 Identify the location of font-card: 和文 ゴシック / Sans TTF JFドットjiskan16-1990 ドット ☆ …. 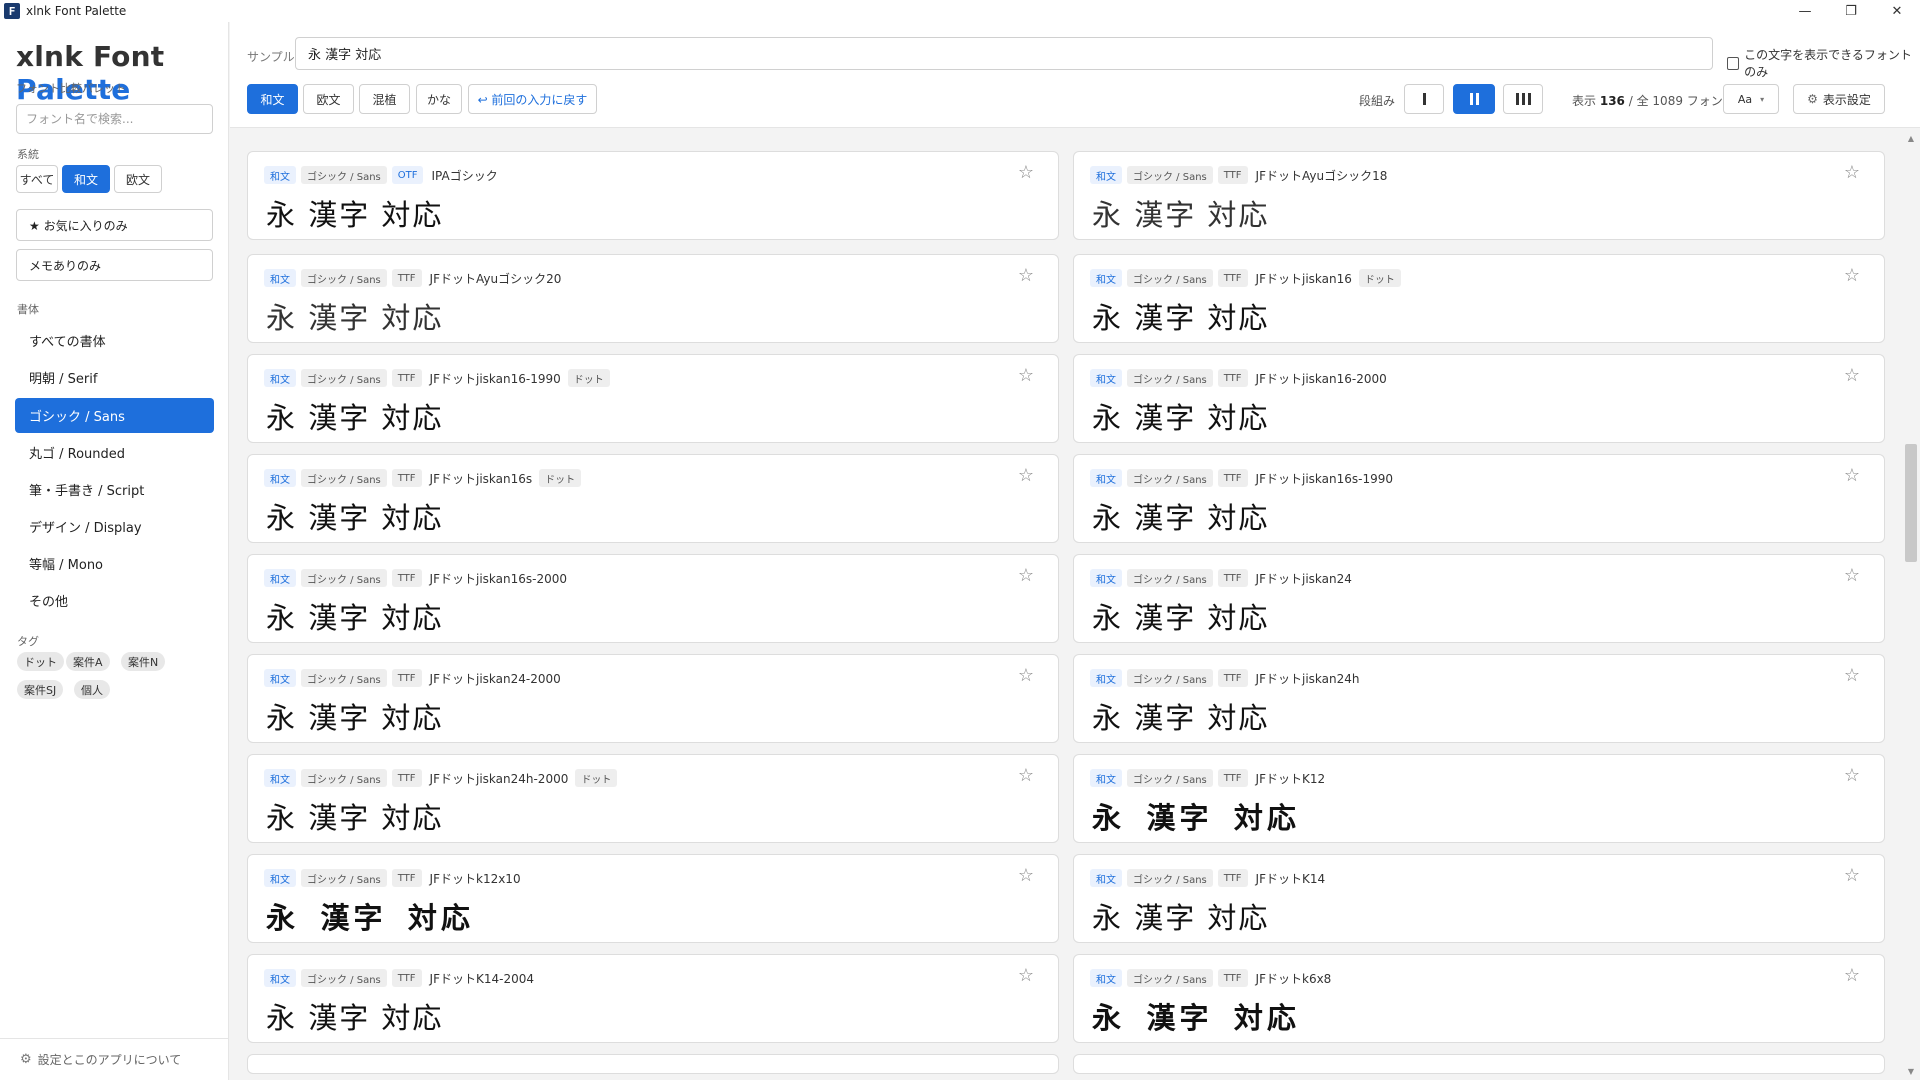
(653, 398).